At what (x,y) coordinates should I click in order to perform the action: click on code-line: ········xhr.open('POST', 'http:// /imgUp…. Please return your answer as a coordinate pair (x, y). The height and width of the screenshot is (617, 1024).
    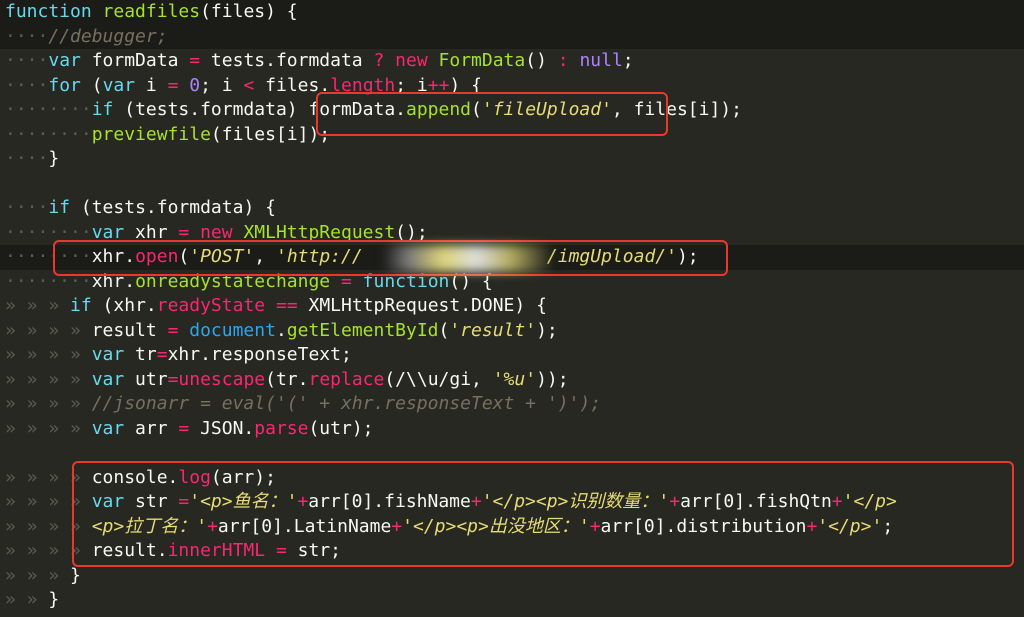
    Looking at the image, I should click on (512, 257).